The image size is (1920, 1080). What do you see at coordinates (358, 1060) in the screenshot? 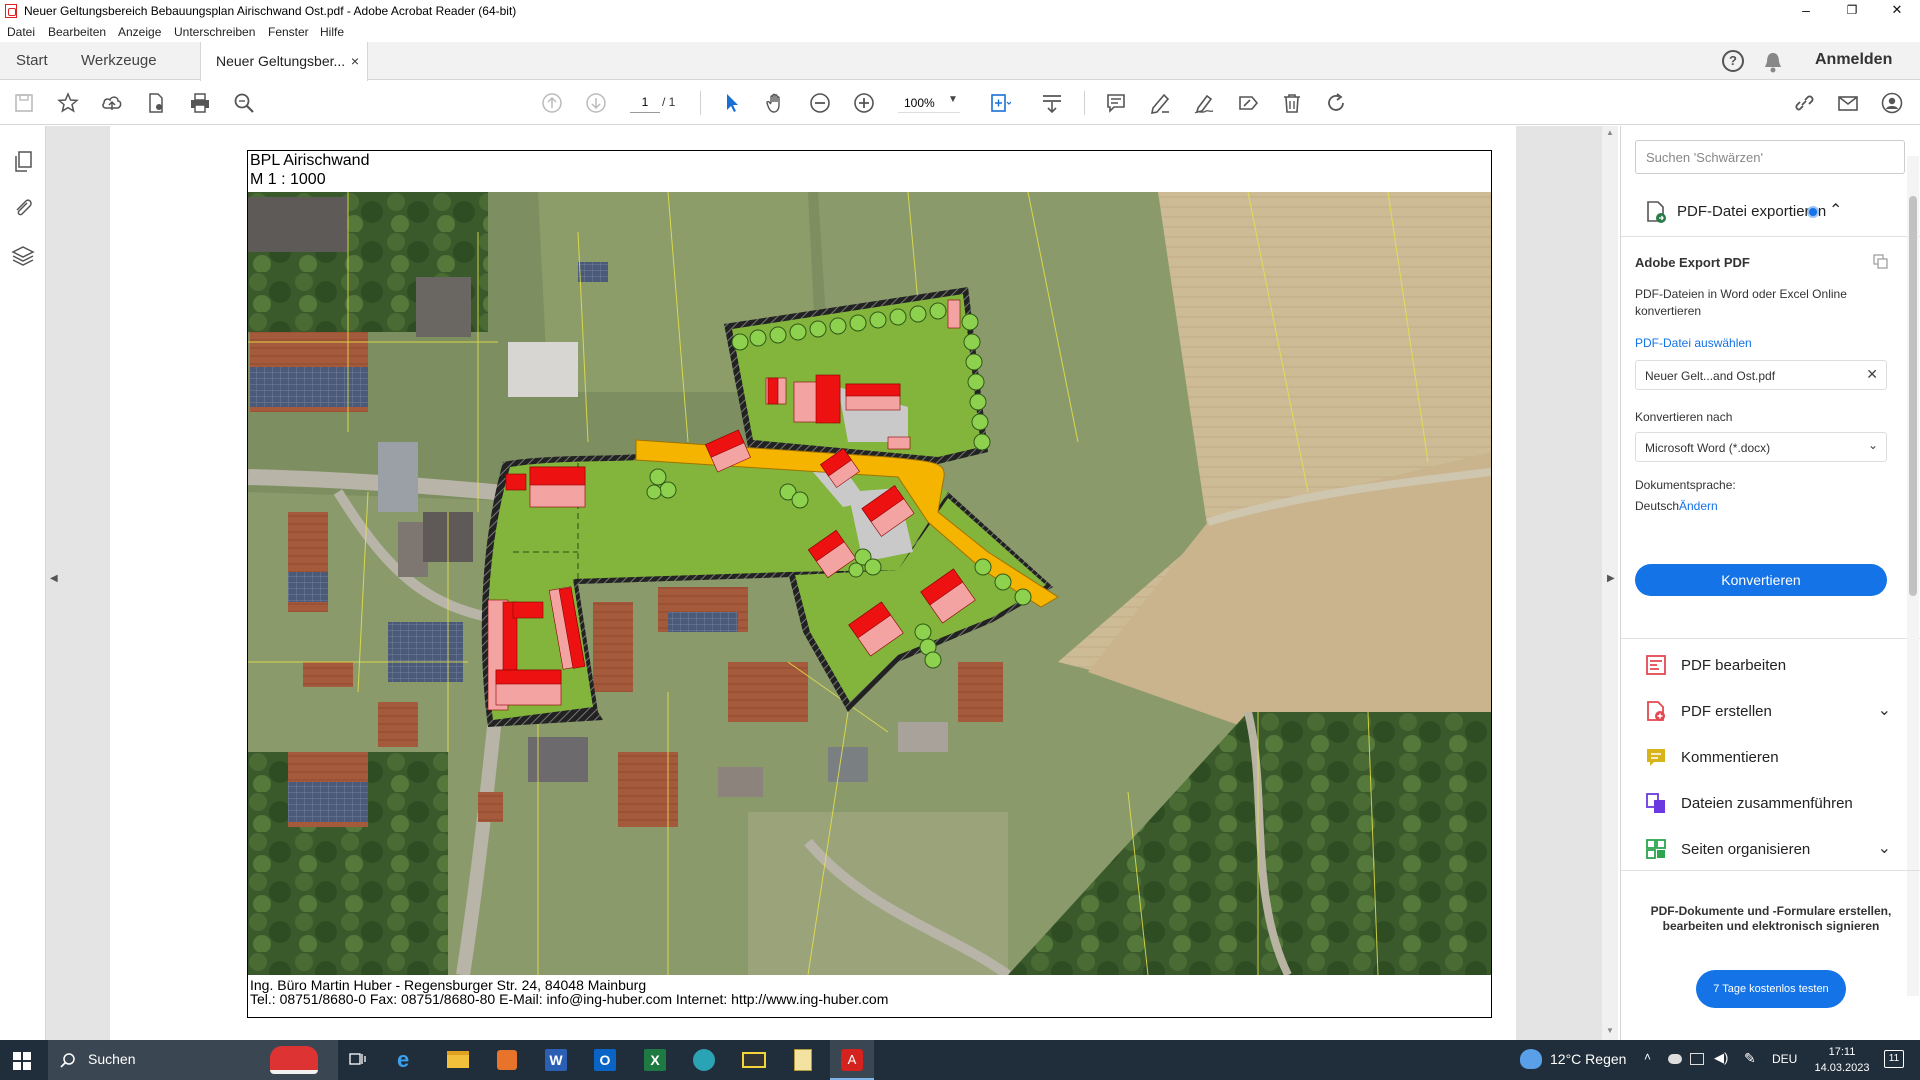
I see `task-view-icon` at bounding box center [358, 1060].